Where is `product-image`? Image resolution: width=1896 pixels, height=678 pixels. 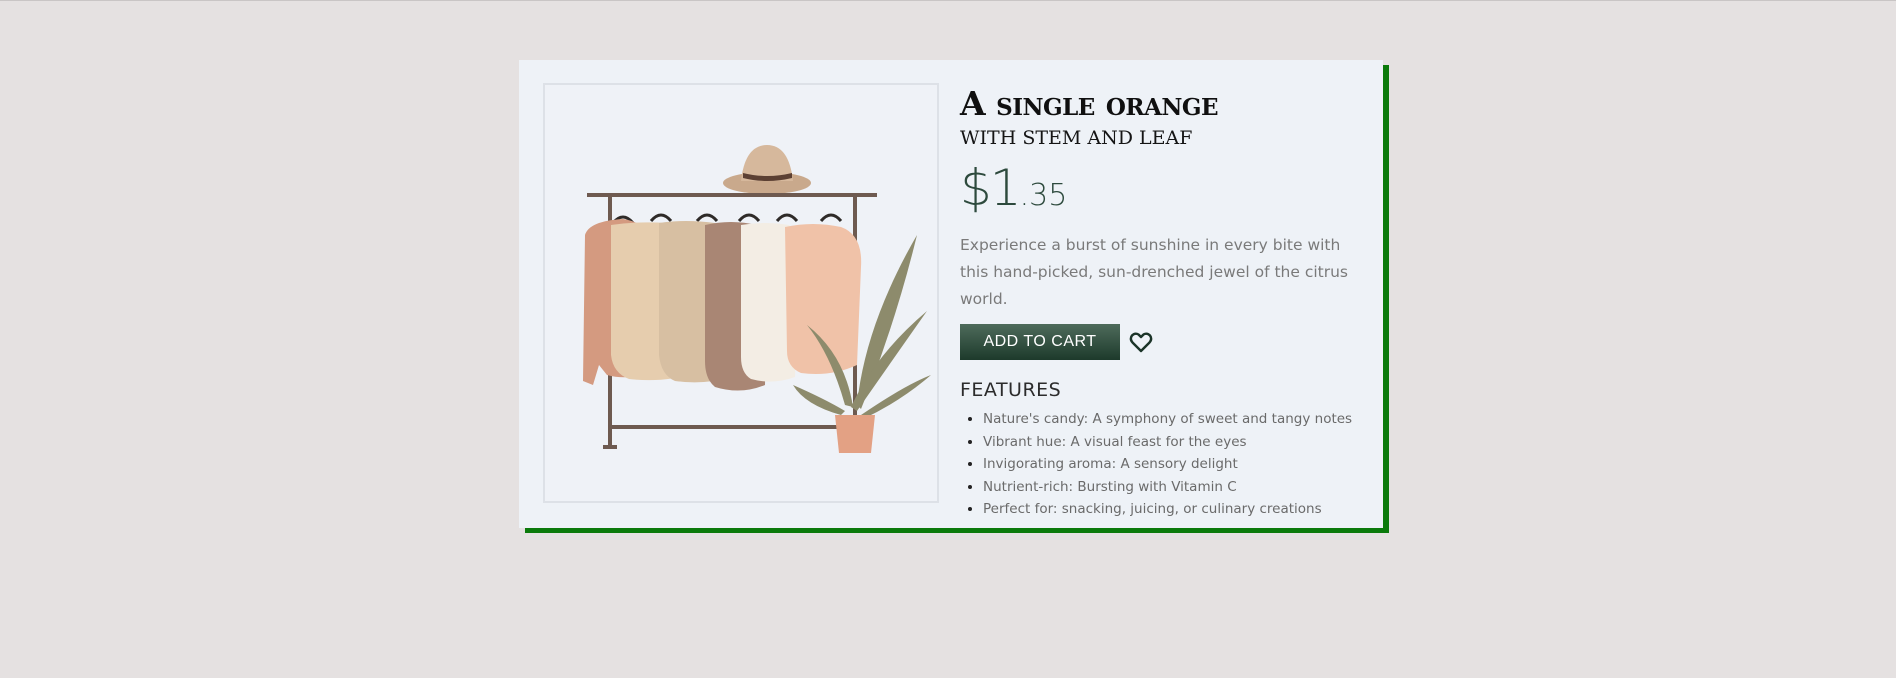 product-image is located at coordinates (741, 293).